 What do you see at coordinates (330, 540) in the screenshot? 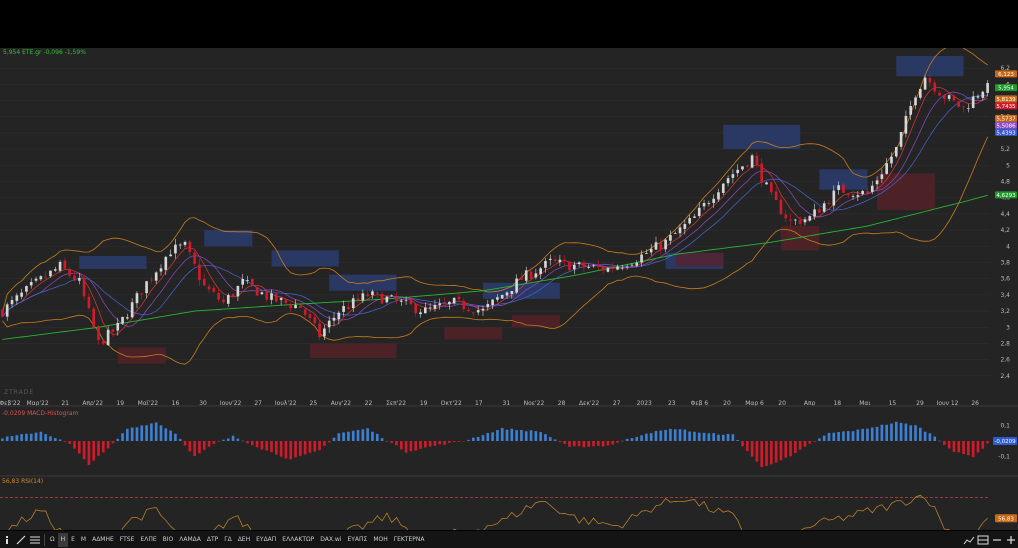
I see `toolbar-item: DAX.wi` at bounding box center [330, 540].